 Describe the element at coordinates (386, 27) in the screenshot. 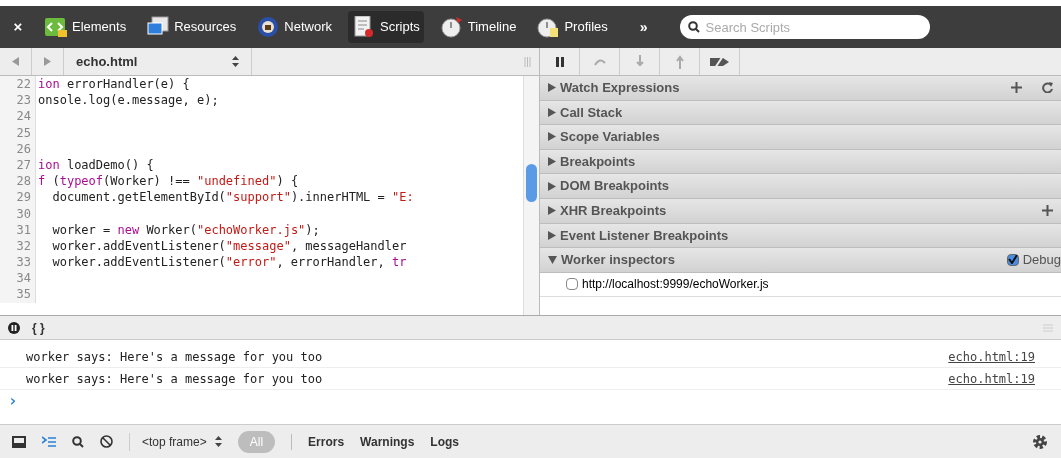

I see `panel-tab: Scripts` at that location.